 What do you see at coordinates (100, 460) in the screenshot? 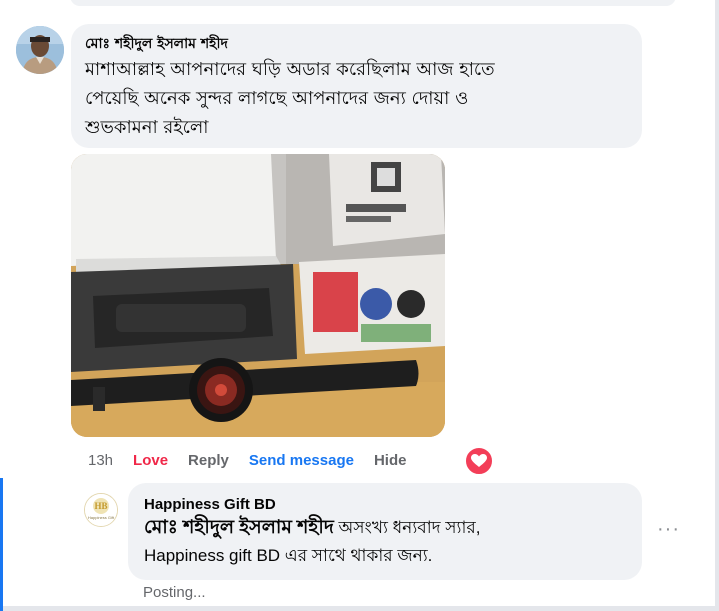
I see `comment-timestamp: 13h` at bounding box center [100, 460].